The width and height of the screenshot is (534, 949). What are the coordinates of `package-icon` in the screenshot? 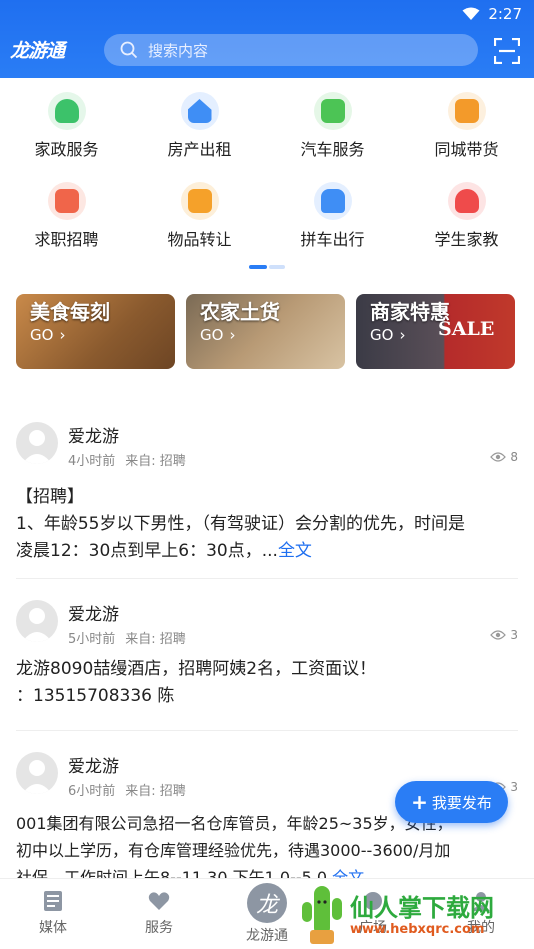 It's located at (199, 201).